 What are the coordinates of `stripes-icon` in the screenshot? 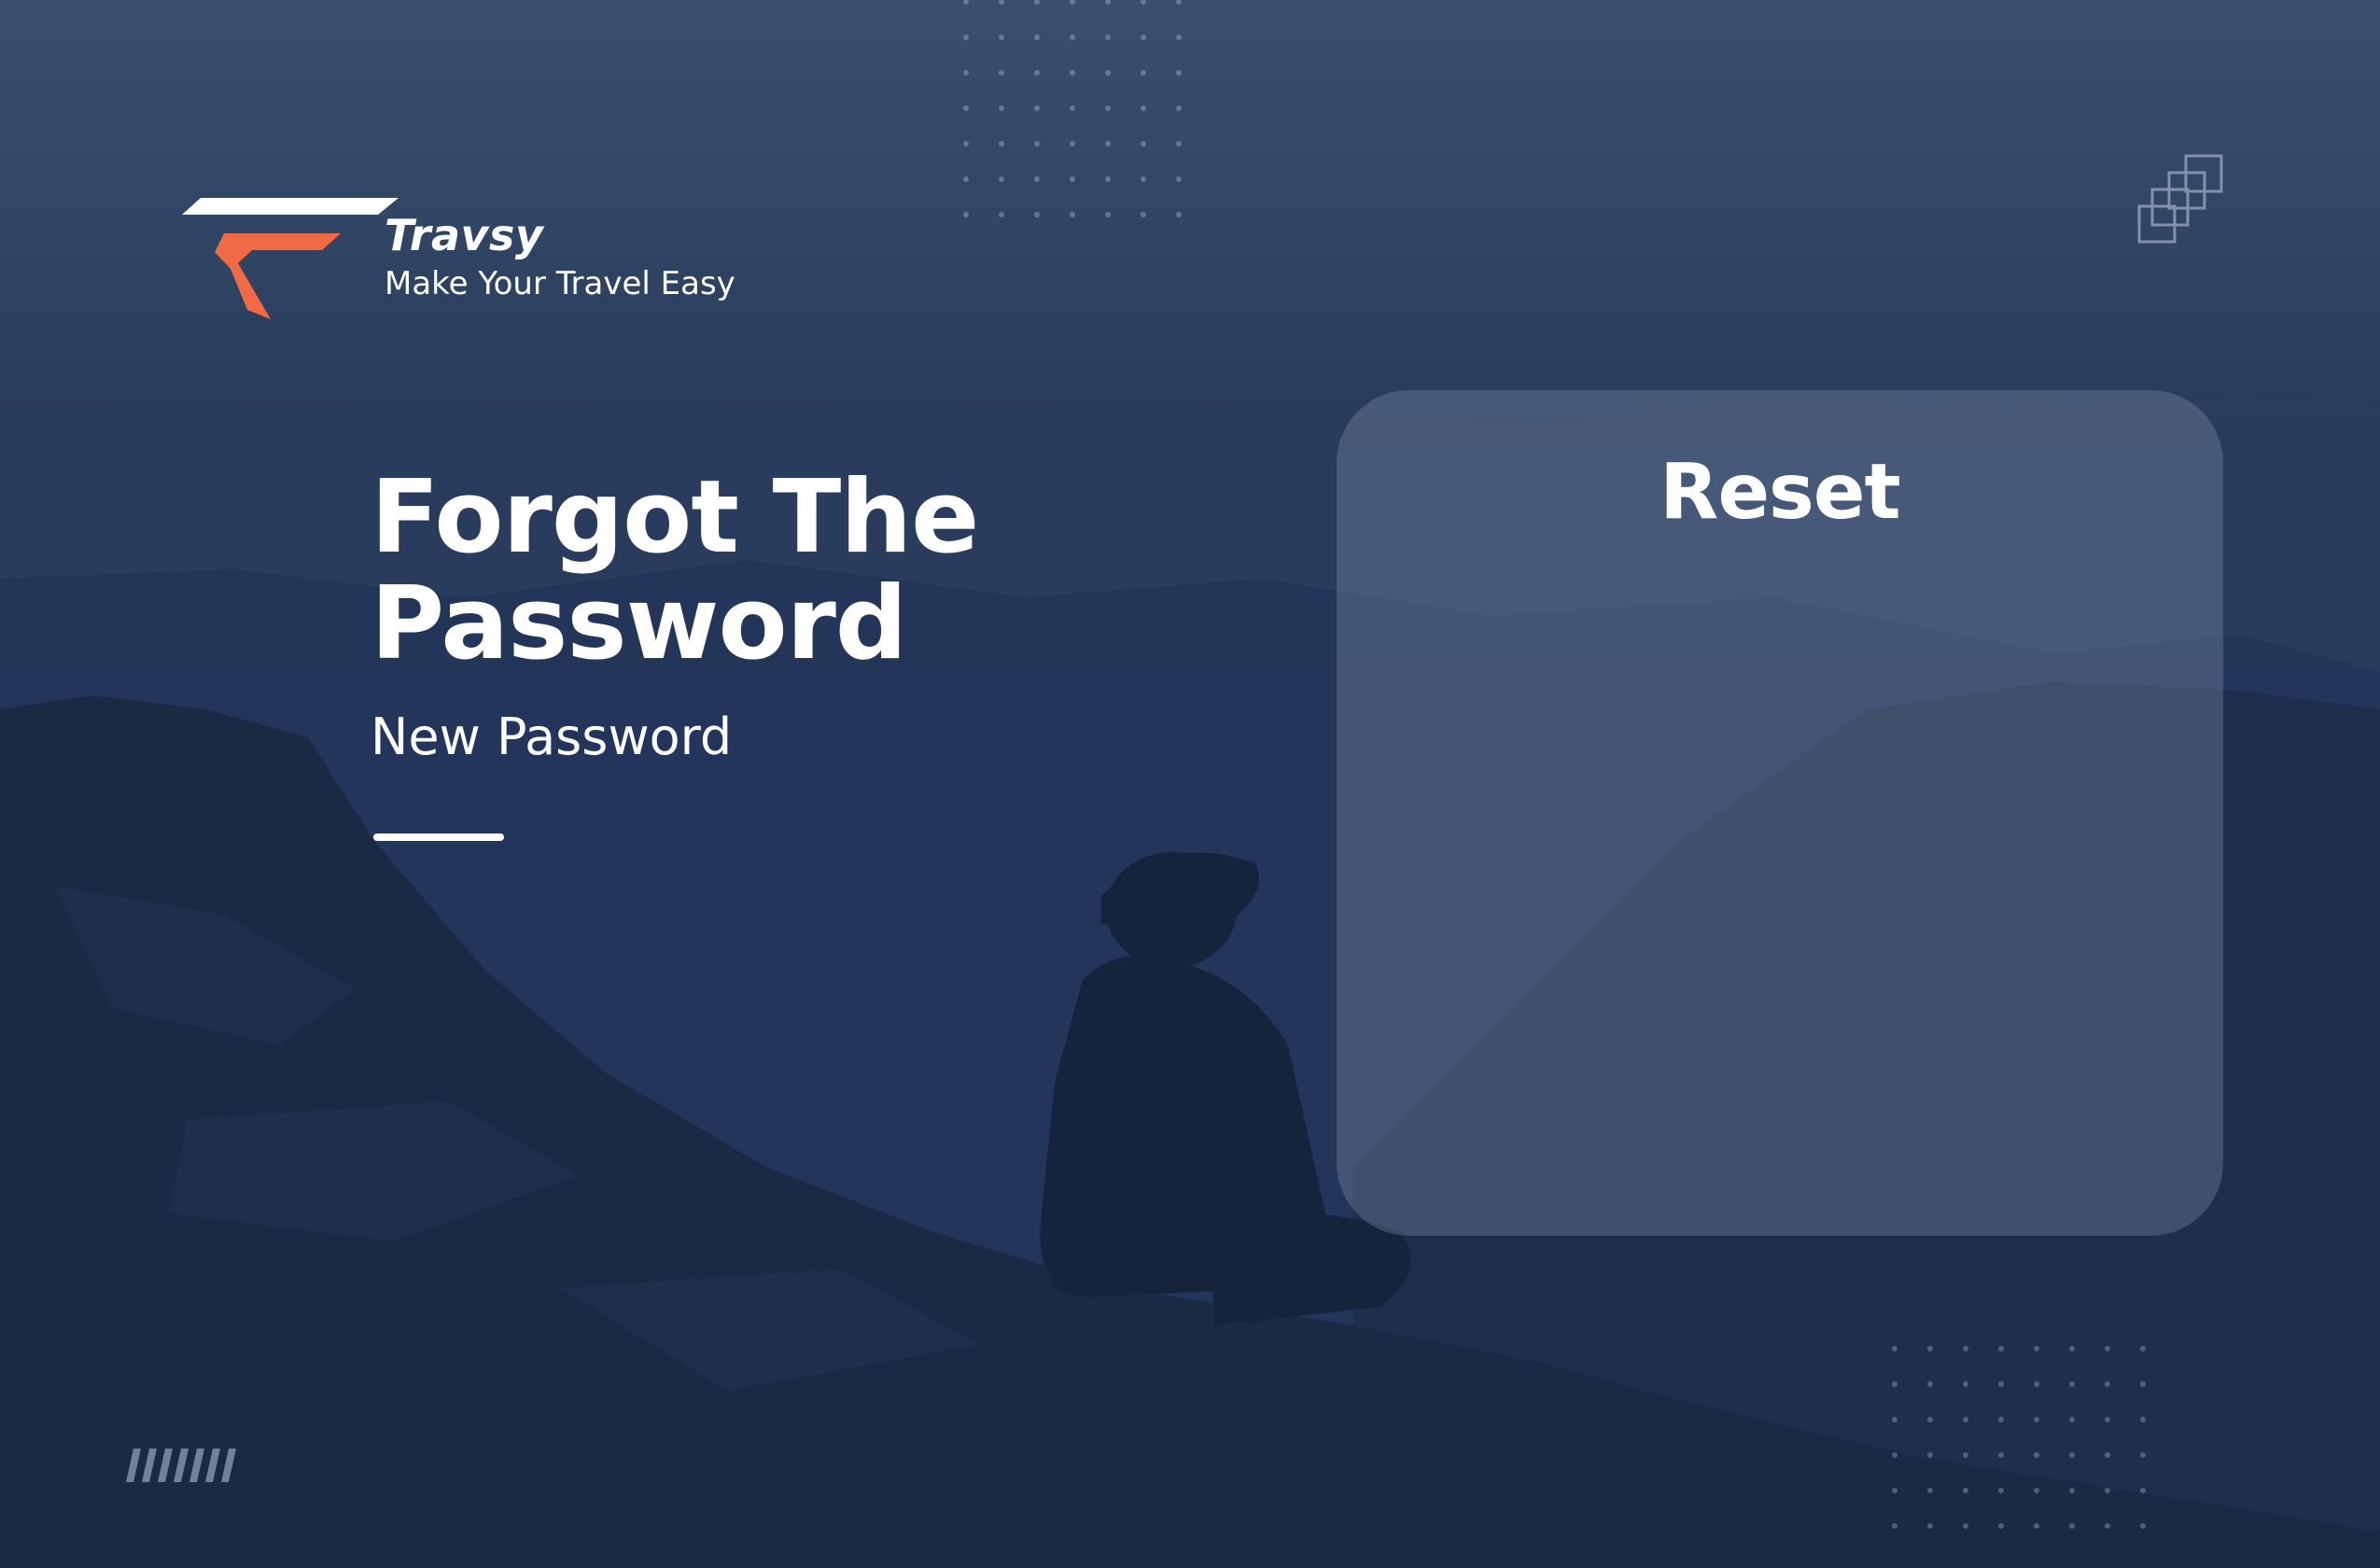 It's located at (181, 1465).